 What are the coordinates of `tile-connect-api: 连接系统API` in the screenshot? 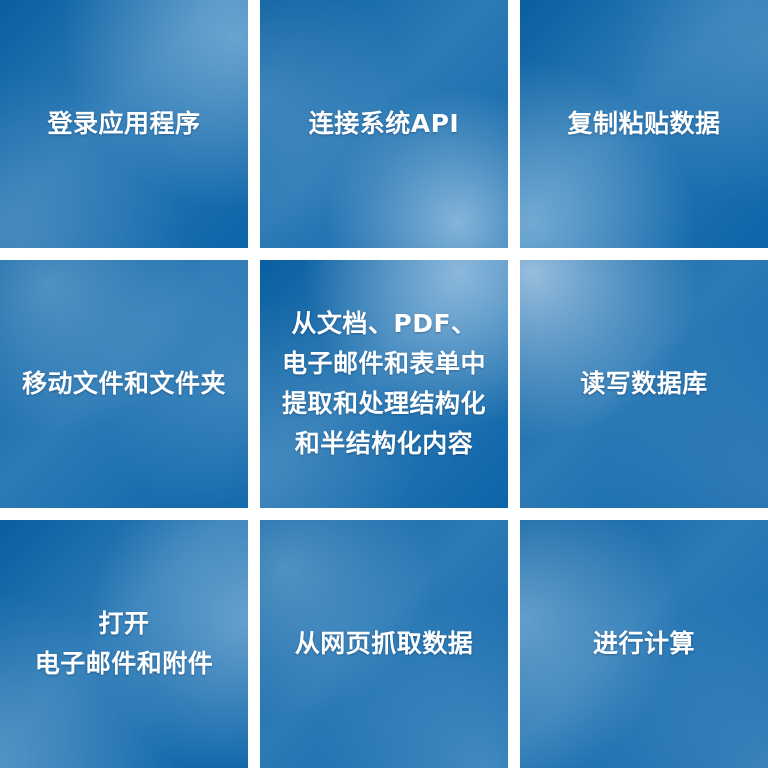 It's located at (384, 124).